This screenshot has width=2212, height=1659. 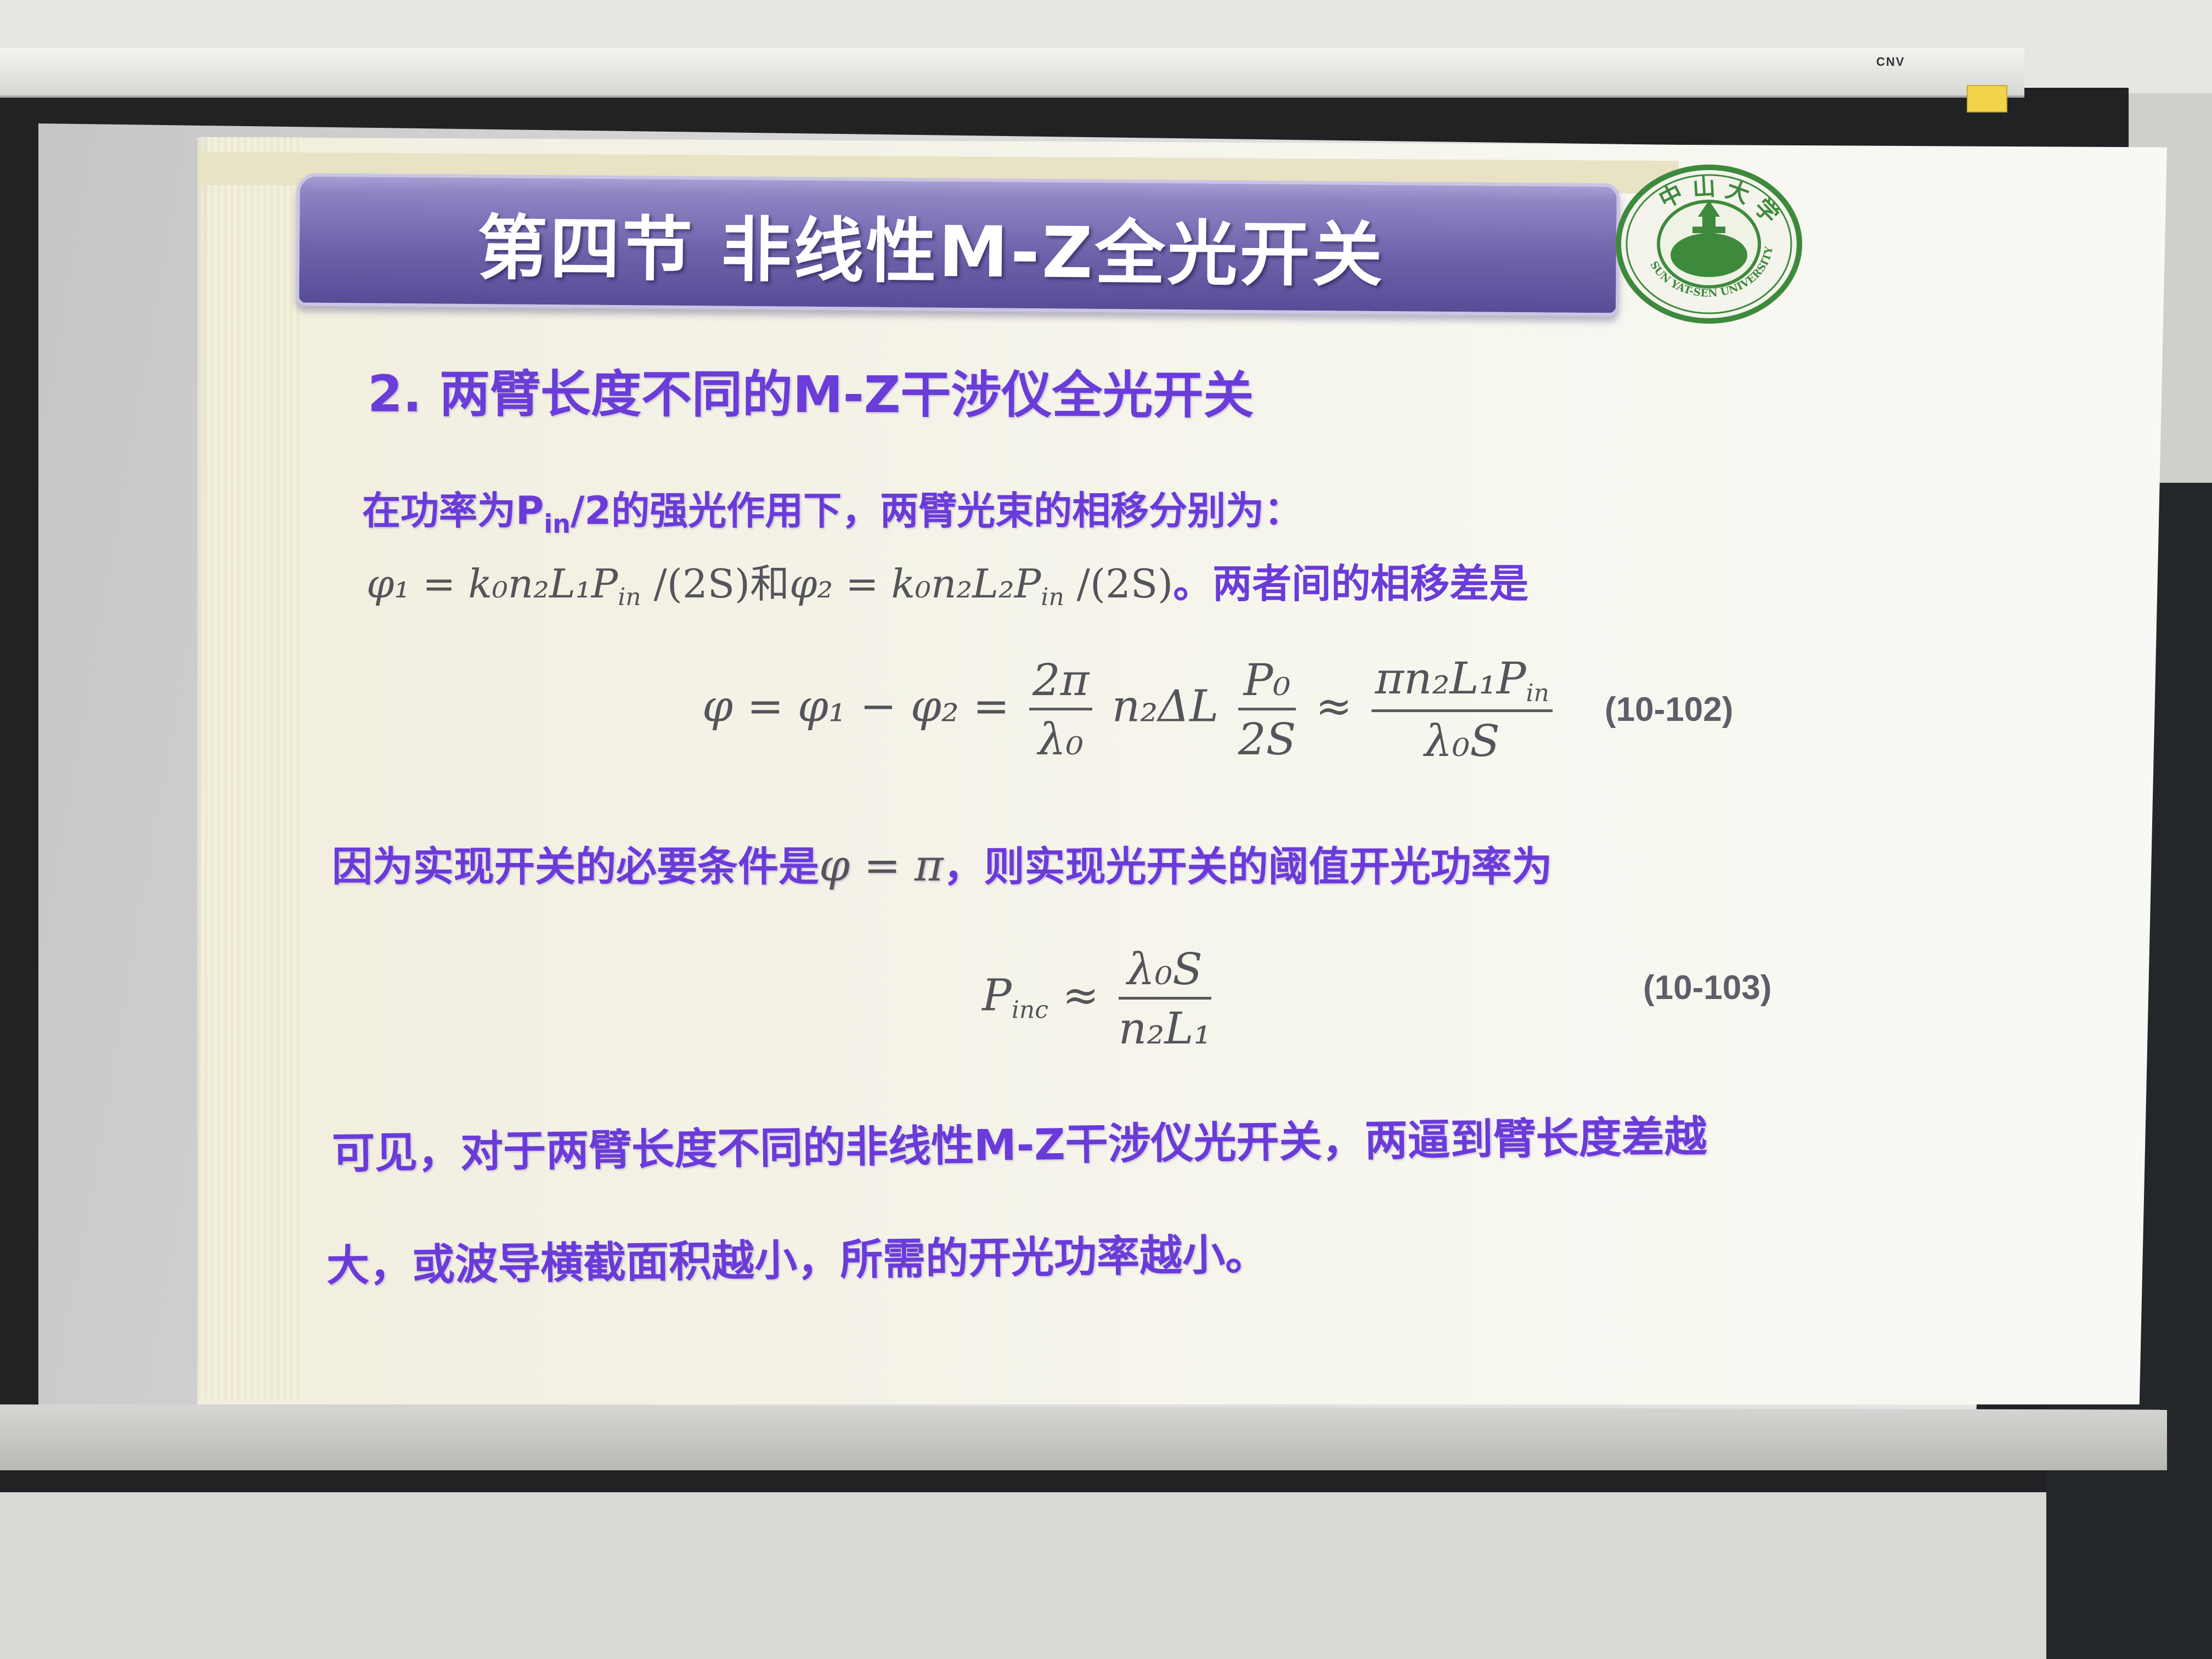 What do you see at coordinates (1987, 99) in the screenshot?
I see `projector-sticker` at bounding box center [1987, 99].